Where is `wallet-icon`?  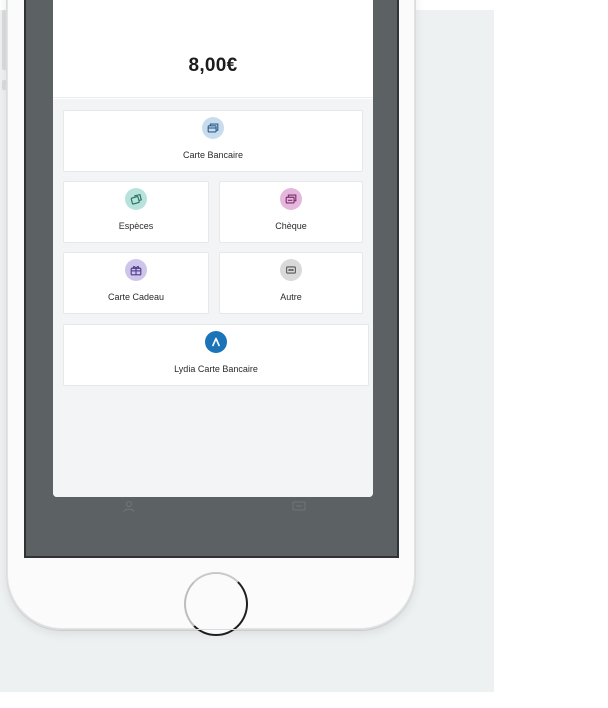
wallet-icon is located at coordinates (299, 506).